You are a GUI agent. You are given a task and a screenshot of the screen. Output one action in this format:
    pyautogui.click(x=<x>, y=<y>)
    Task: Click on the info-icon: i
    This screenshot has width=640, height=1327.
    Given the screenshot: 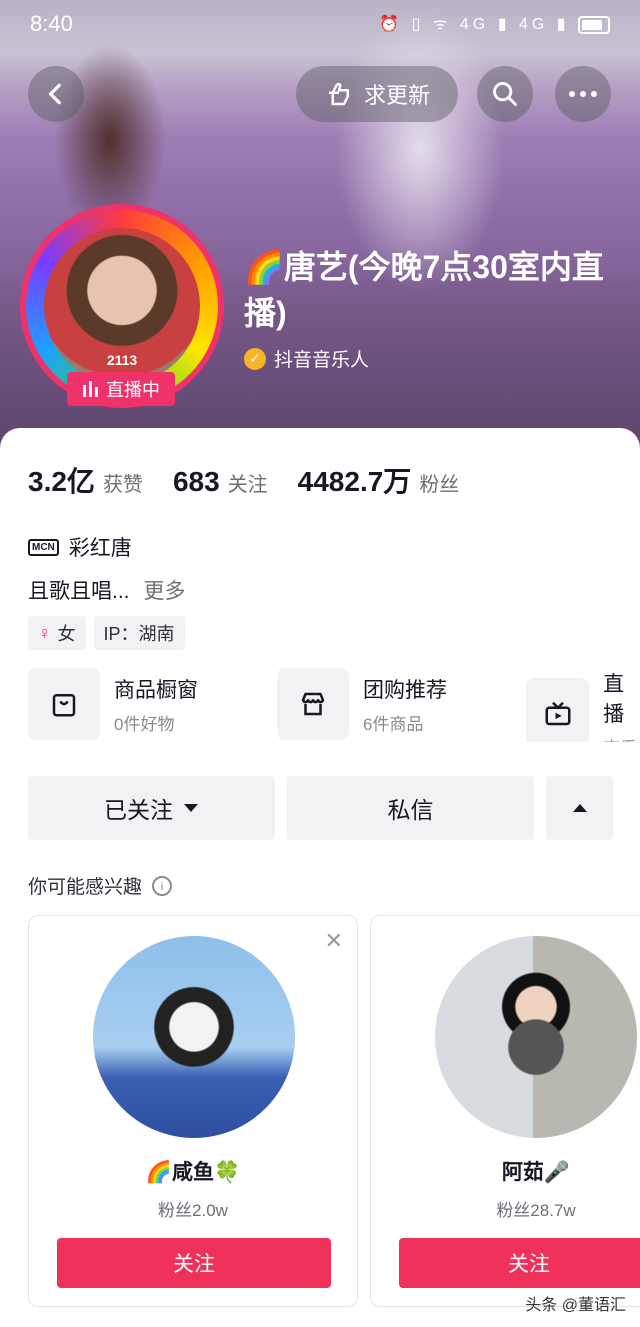 What is the action you would take?
    pyautogui.click(x=162, y=885)
    